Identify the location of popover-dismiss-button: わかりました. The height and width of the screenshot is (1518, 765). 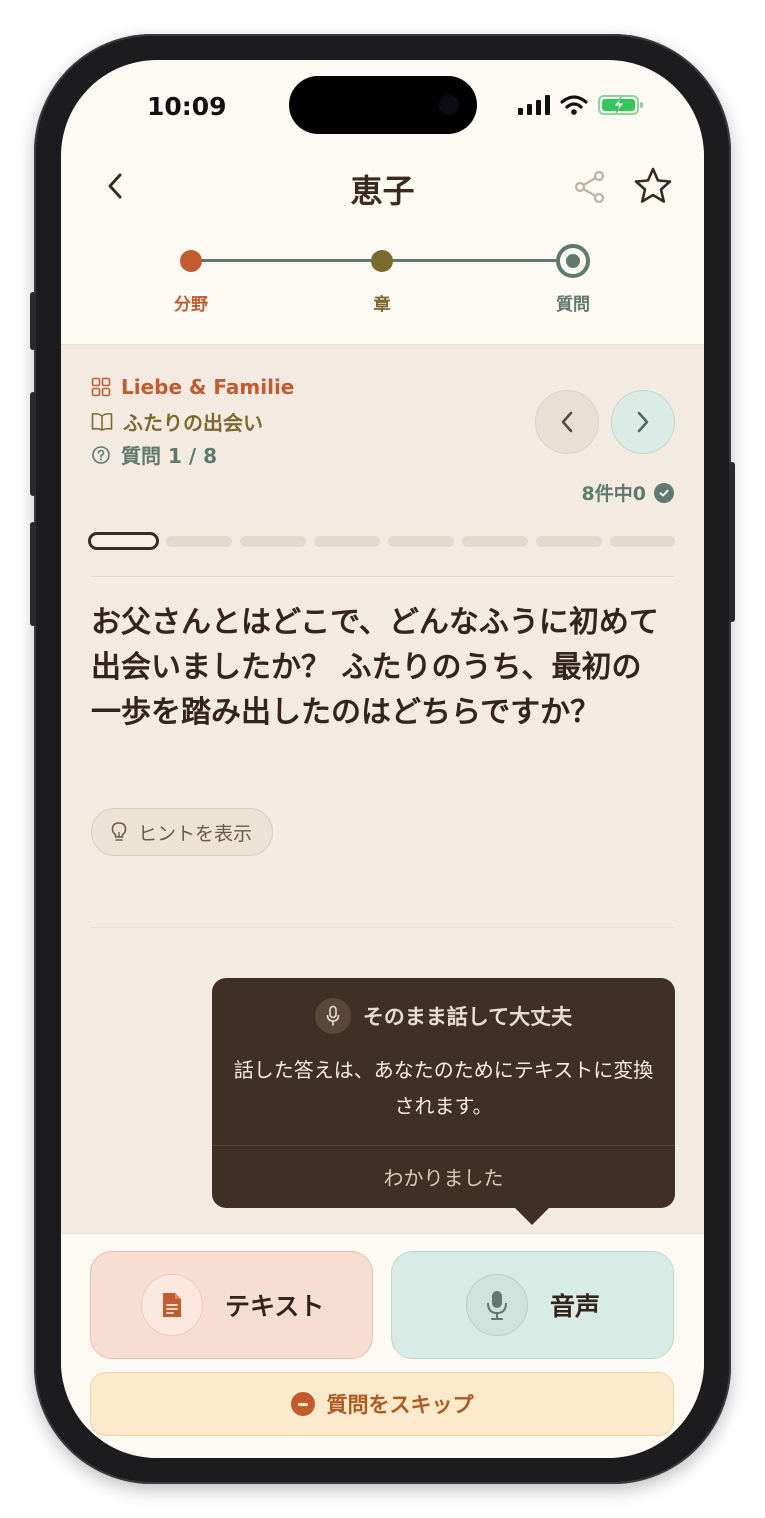
(443, 1176).